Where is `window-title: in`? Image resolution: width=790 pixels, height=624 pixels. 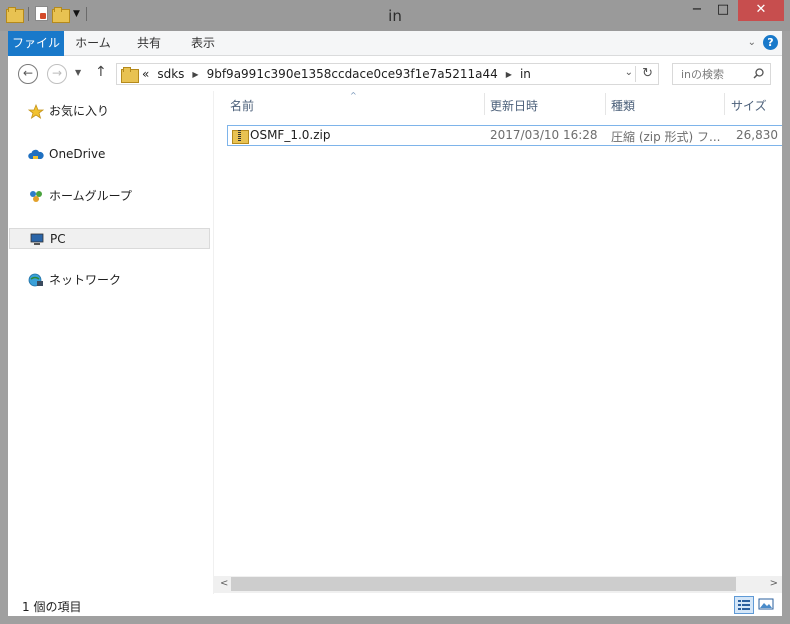
window-title: in is located at coordinates (395, 16).